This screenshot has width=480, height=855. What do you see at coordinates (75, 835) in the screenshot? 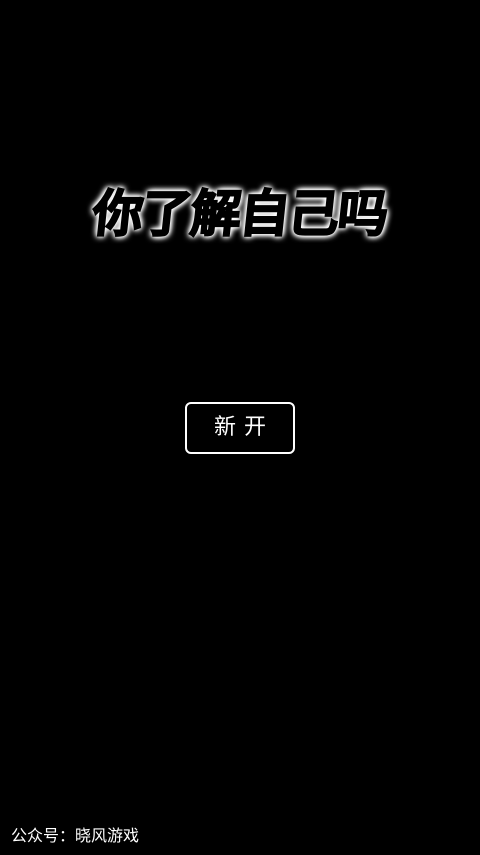
I see `footer-credit: 公众号：晓风游戏` at bounding box center [75, 835].